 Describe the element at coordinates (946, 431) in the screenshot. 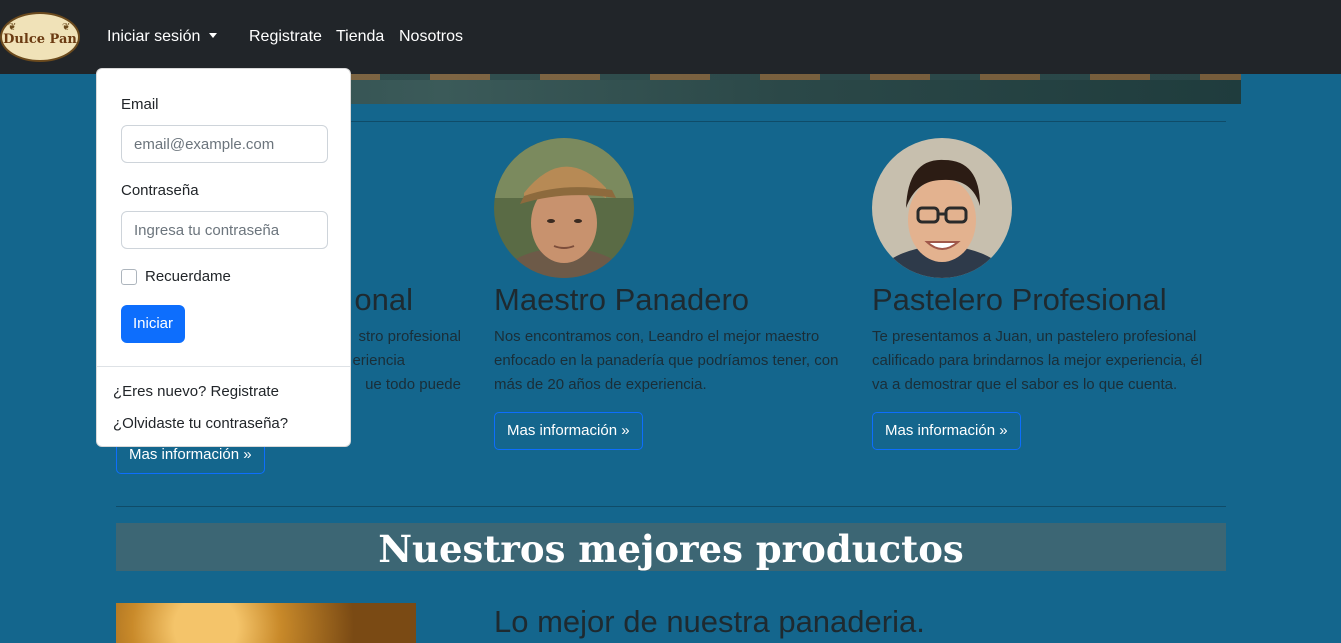

I see `team-card-3-more-button: Mas información »` at that location.